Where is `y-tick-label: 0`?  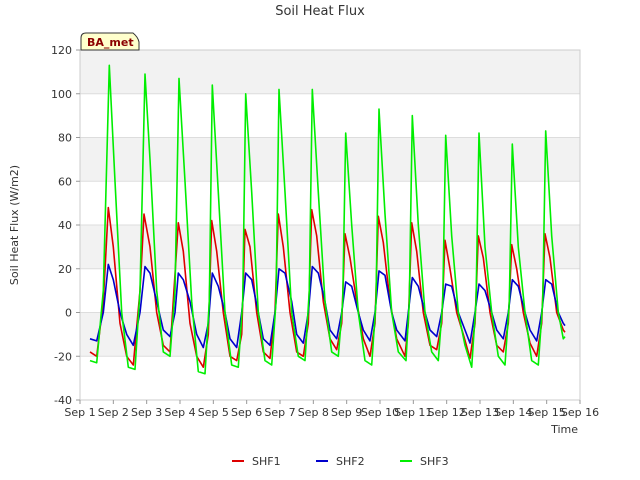 y-tick-label: 0 is located at coordinates (68, 313).